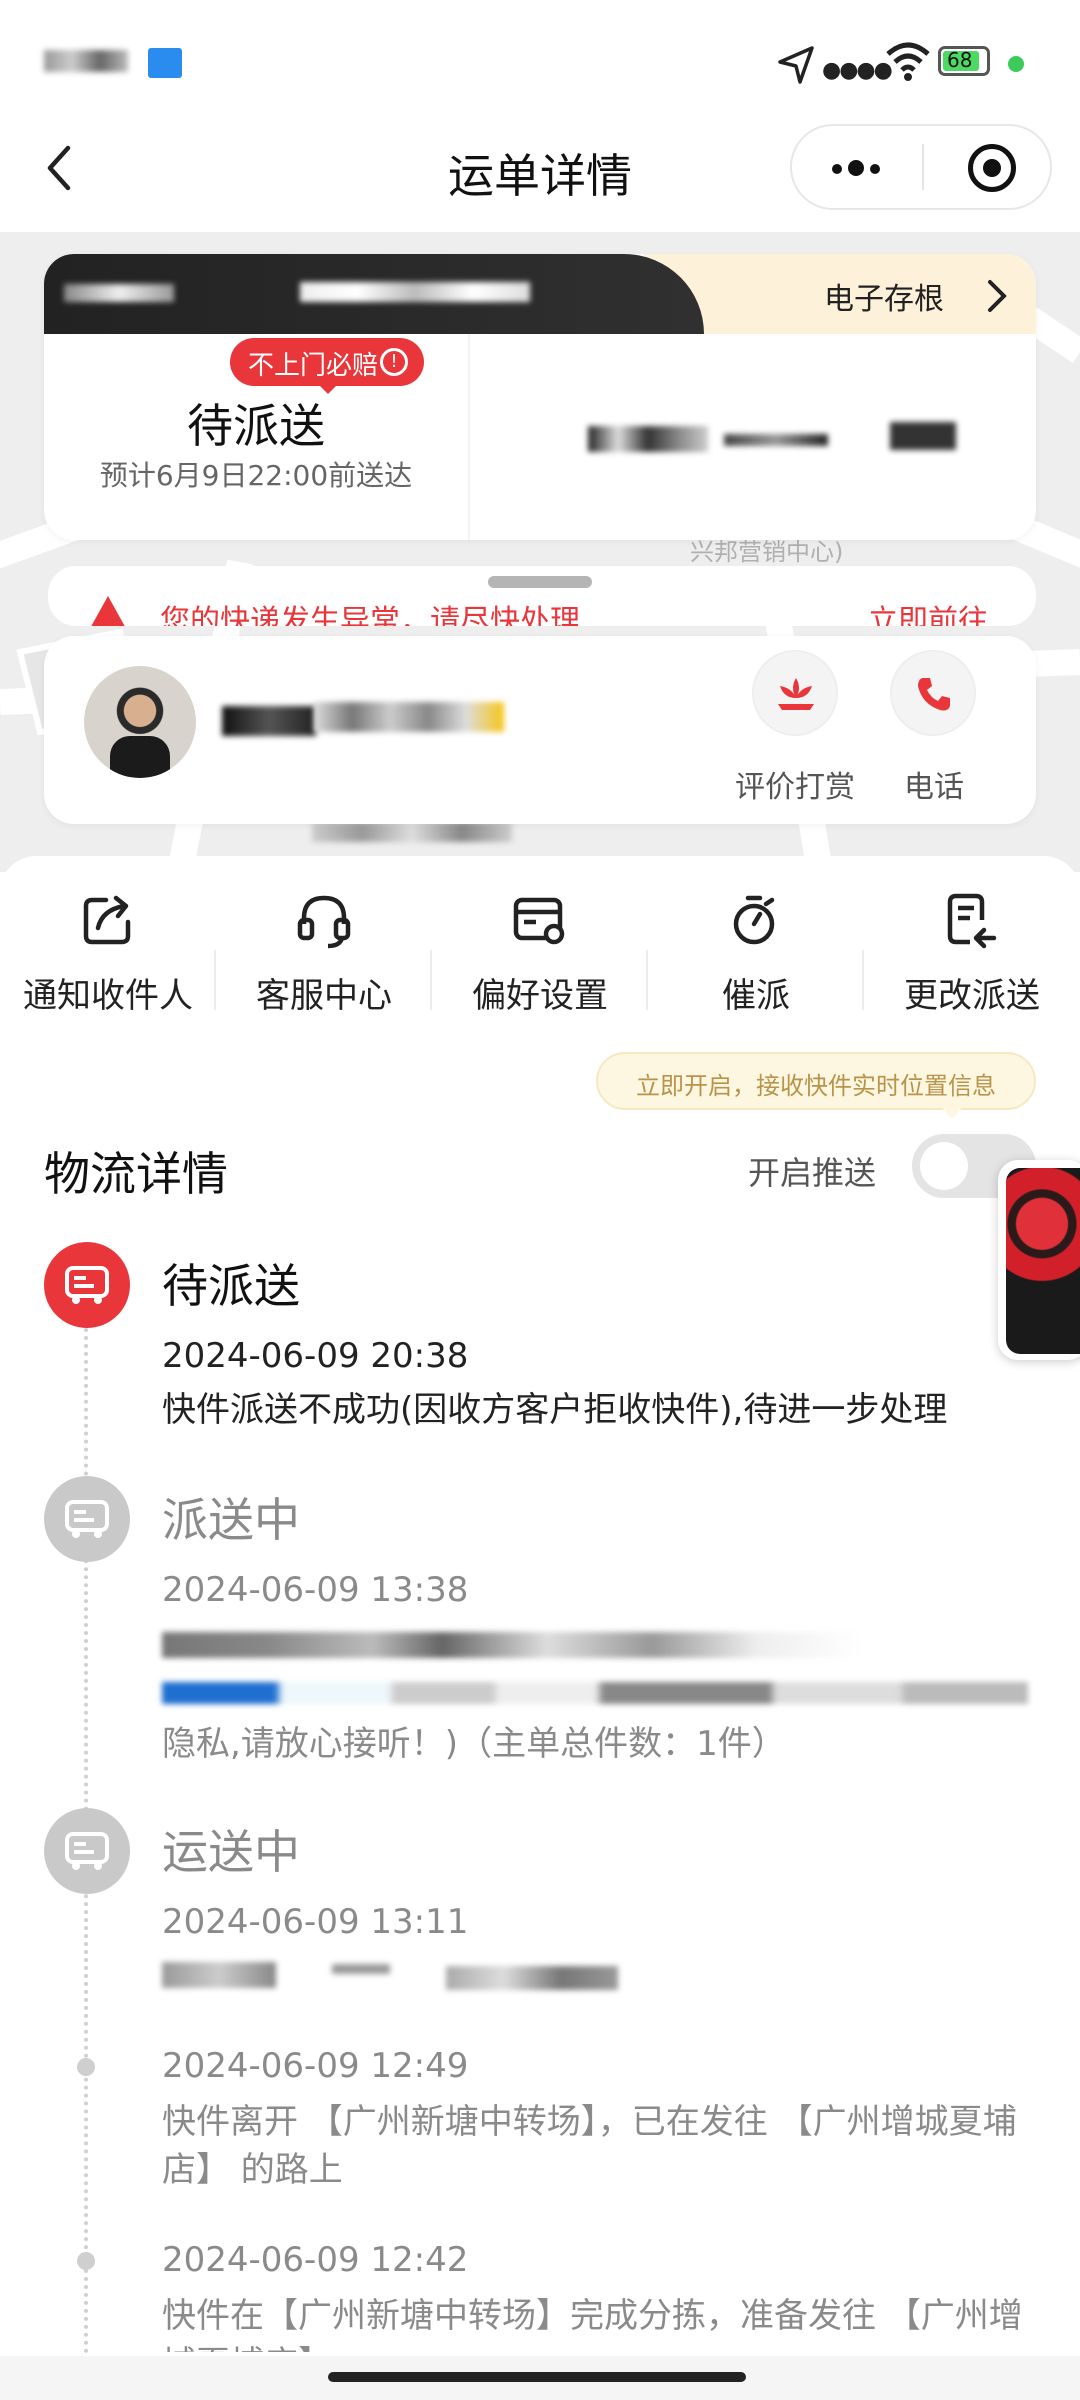 This screenshot has width=1080, height=2400. Describe the element at coordinates (231, 1286) in the screenshot. I see `event-status: 待派送` at that location.